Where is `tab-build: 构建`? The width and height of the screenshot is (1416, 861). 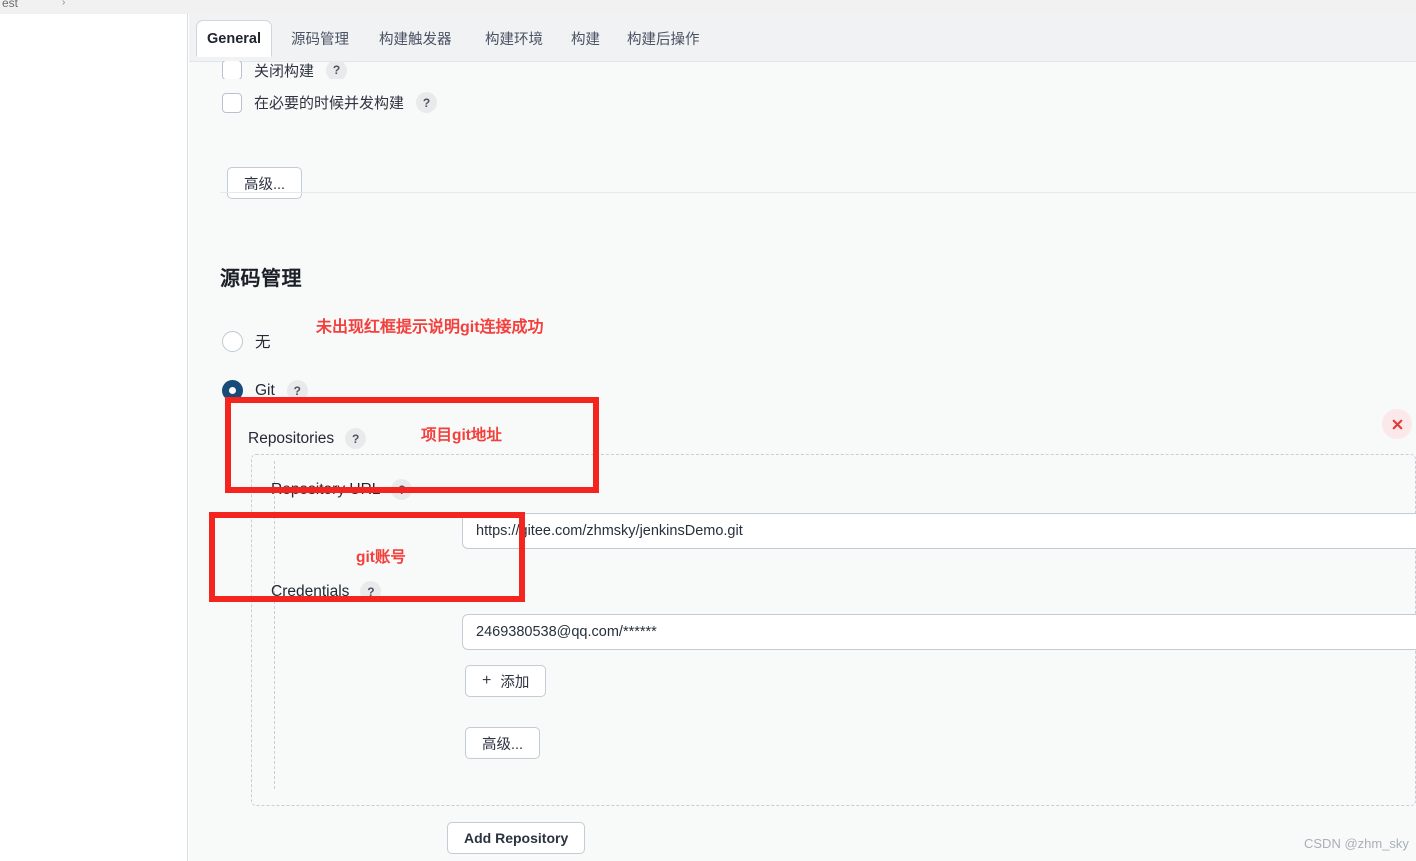
tab-build: 构建 is located at coordinates (585, 38).